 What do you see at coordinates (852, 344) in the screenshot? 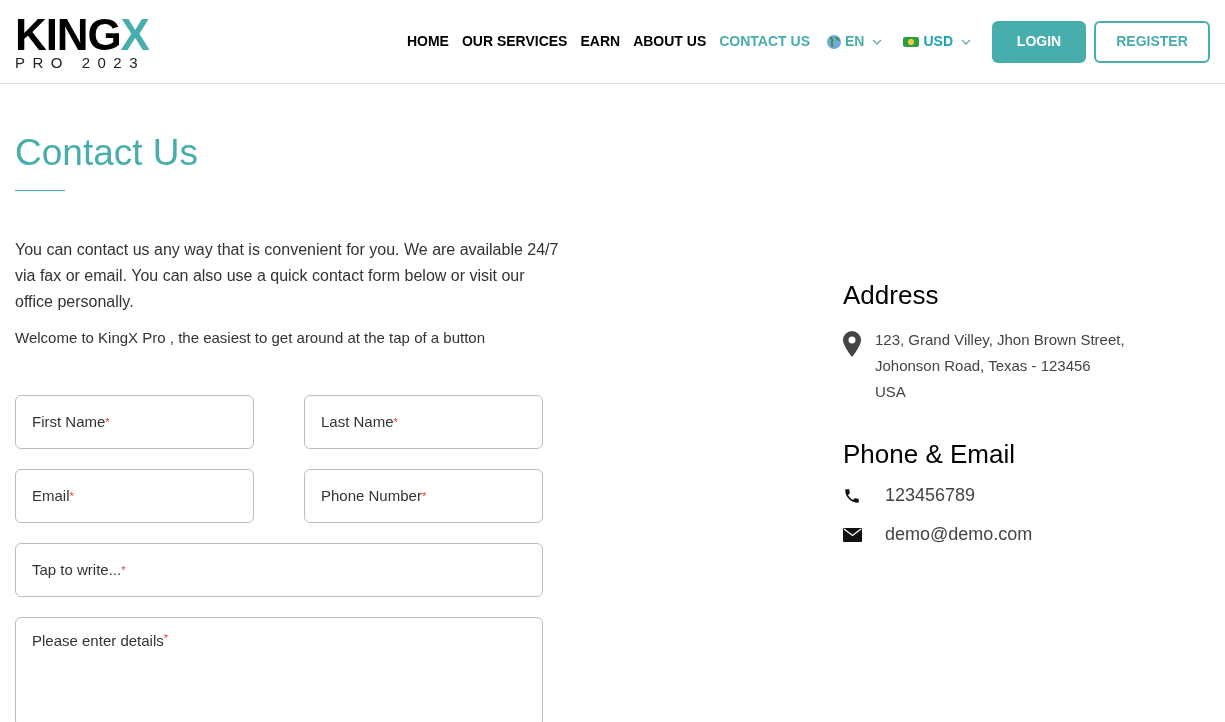
I see `map-pin-icon` at bounding box center [852, 344].